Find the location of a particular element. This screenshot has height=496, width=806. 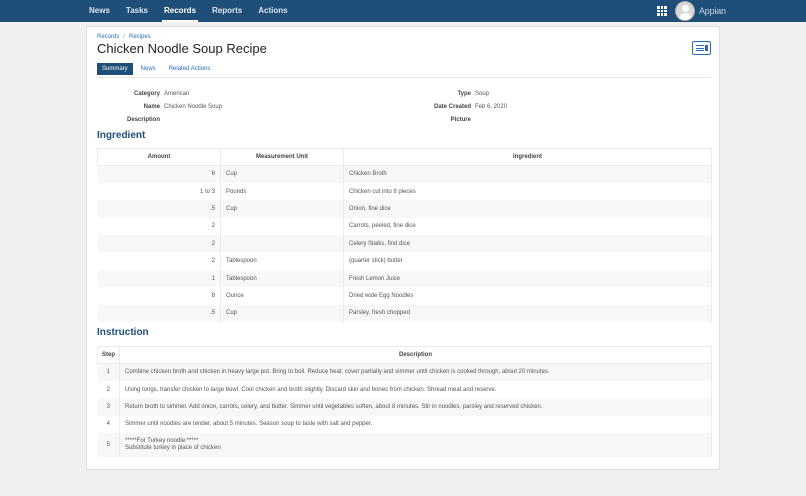

table-row: 6 Cup Chicken Broth is located at coordinates (404, 174).